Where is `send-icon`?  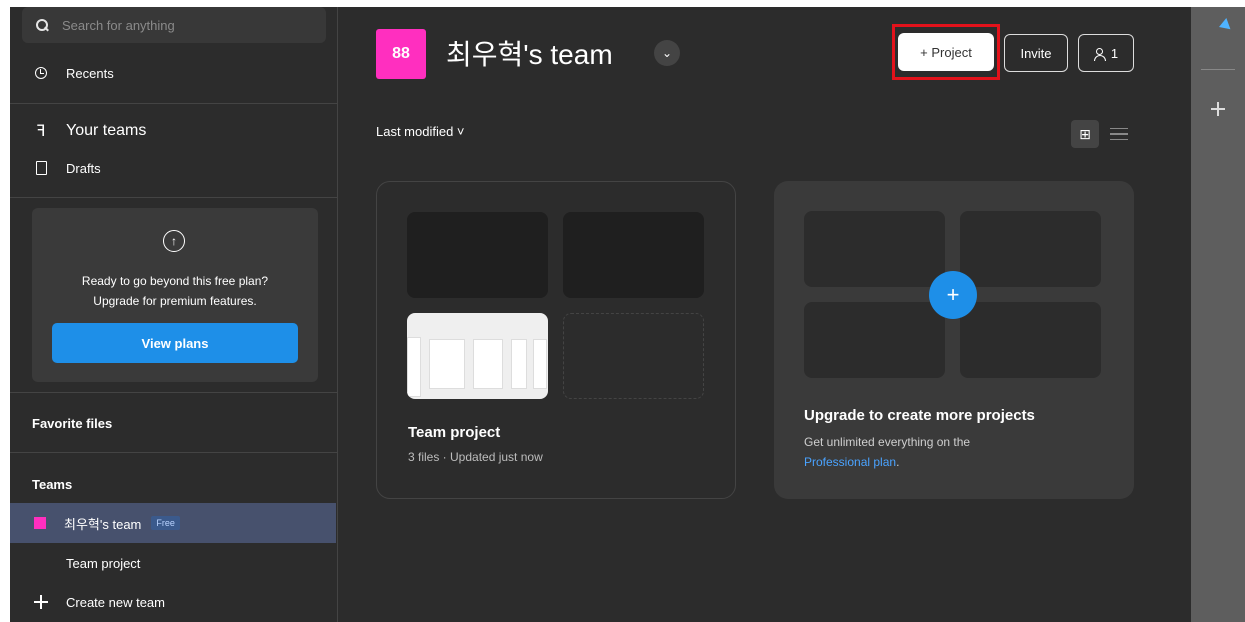 send-icon is located at coordinates (1219, 27).